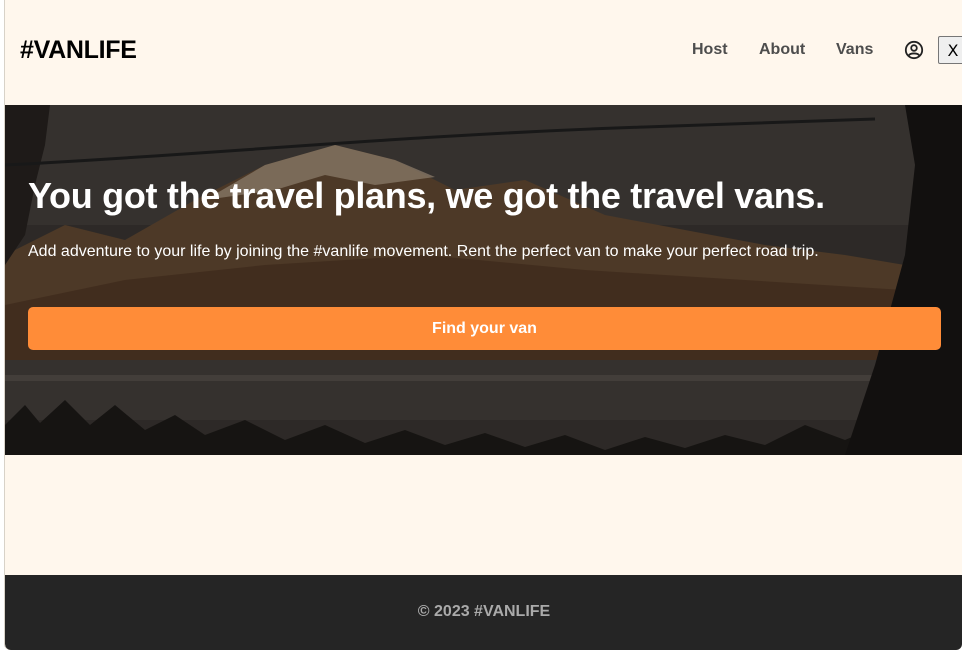 This screenshot has width=962, height=654. What do you see at coordinates (950, 50) in the screenshot?
I see `logout-button: X` at bounding box center [950, 50].